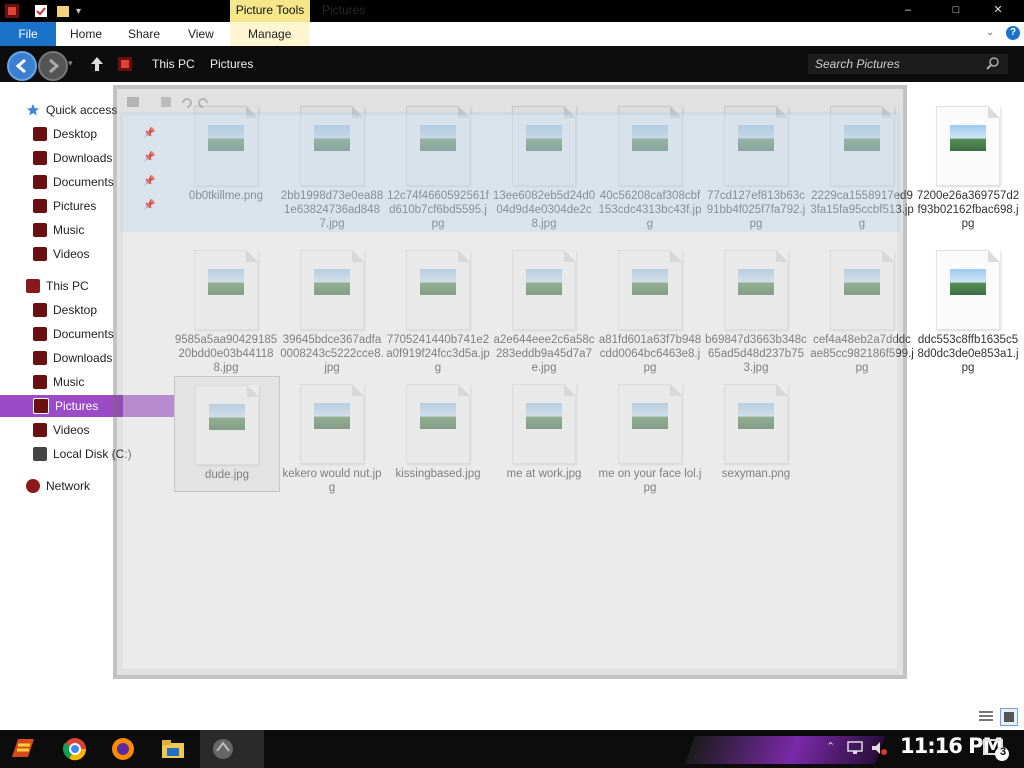  Describe the element at coordinates (97, 65) in the screenshot. I see `up-arrow-icon` at that location.